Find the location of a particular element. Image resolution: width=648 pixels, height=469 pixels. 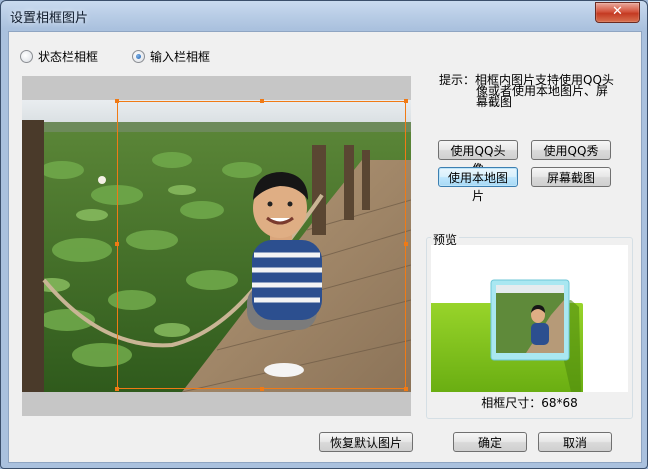

crop-handle-bottom-right is located at coordinates (406, 389).